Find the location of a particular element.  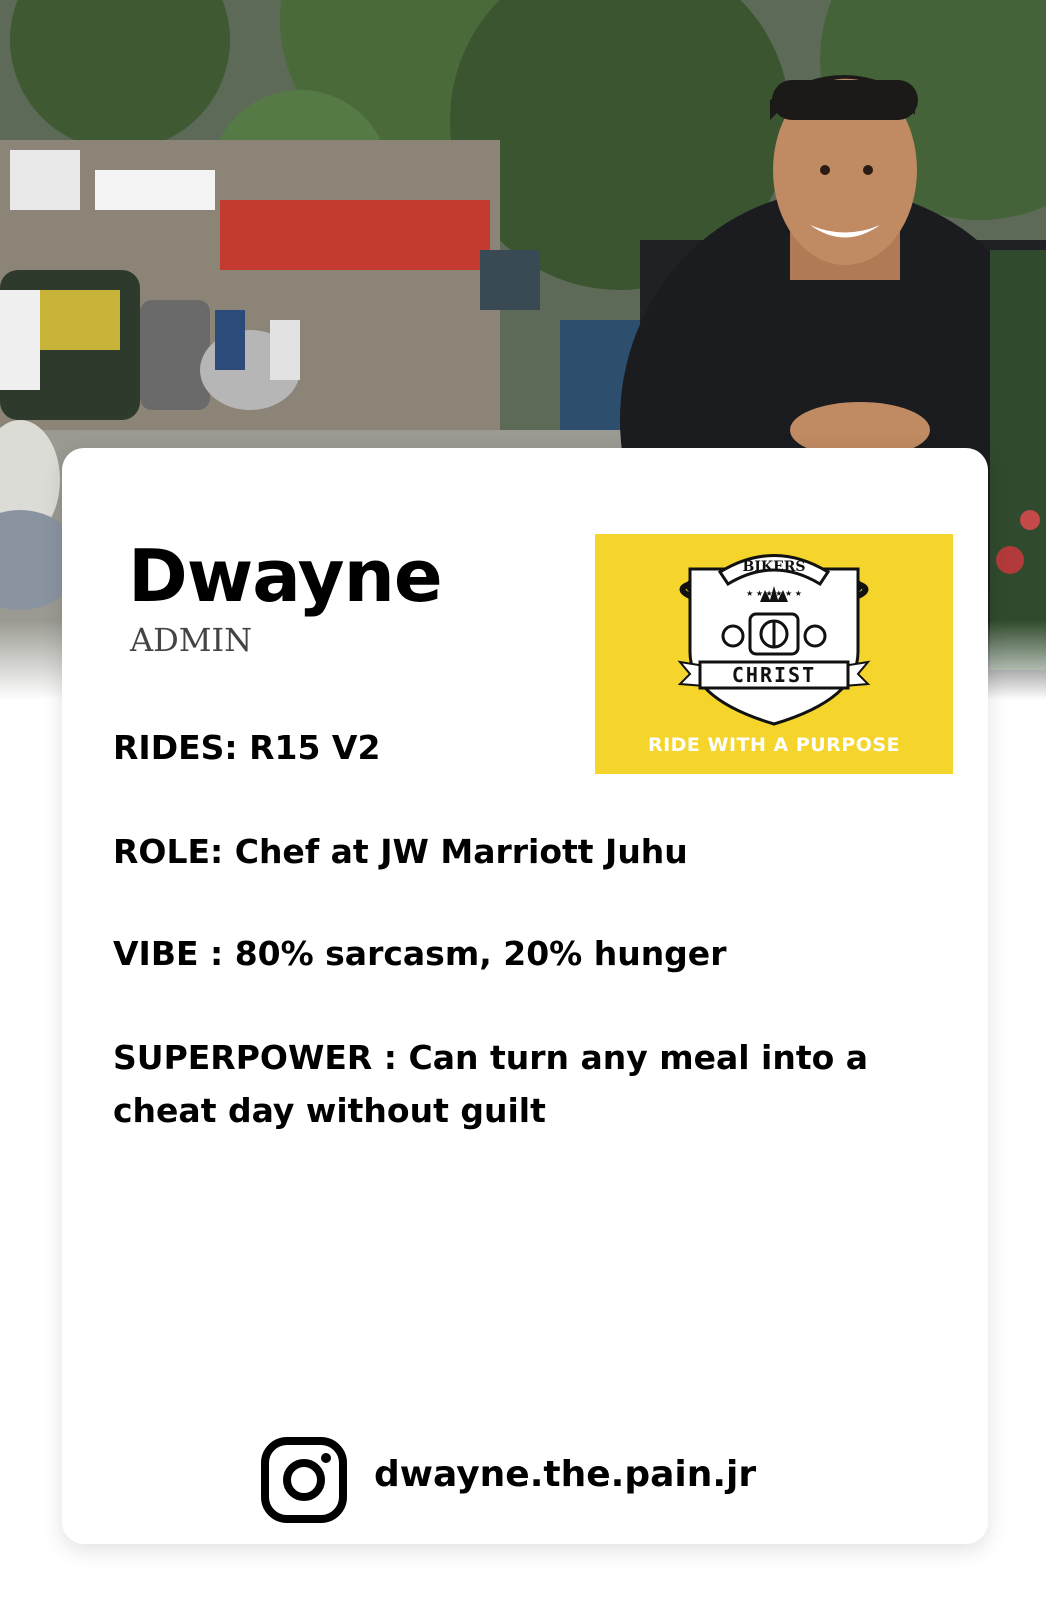

profile-name: Dwayne is located at coordinates (285, 576).